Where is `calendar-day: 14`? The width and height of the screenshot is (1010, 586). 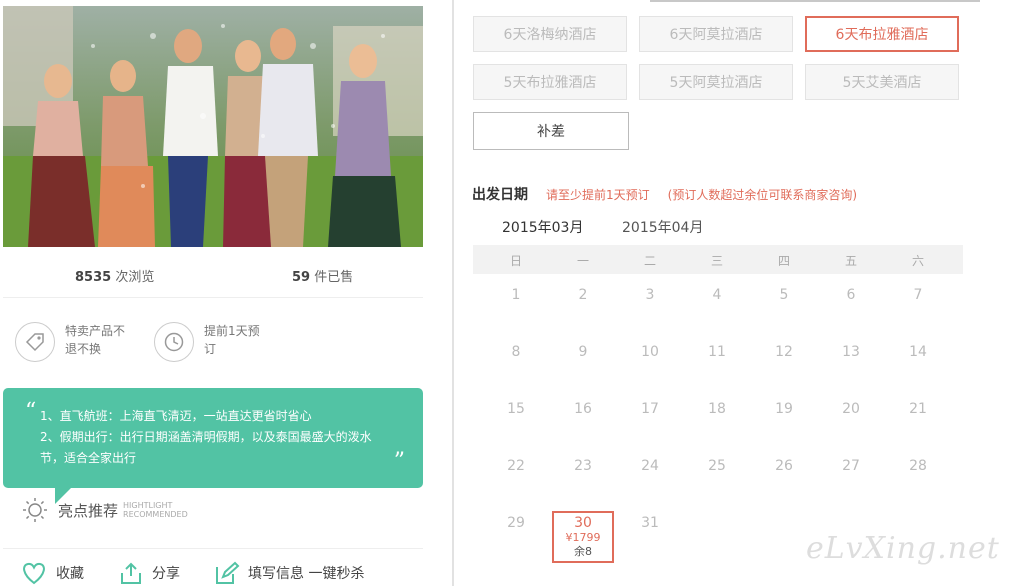 calendar-day: 14 is located at coordinates (918, 352).